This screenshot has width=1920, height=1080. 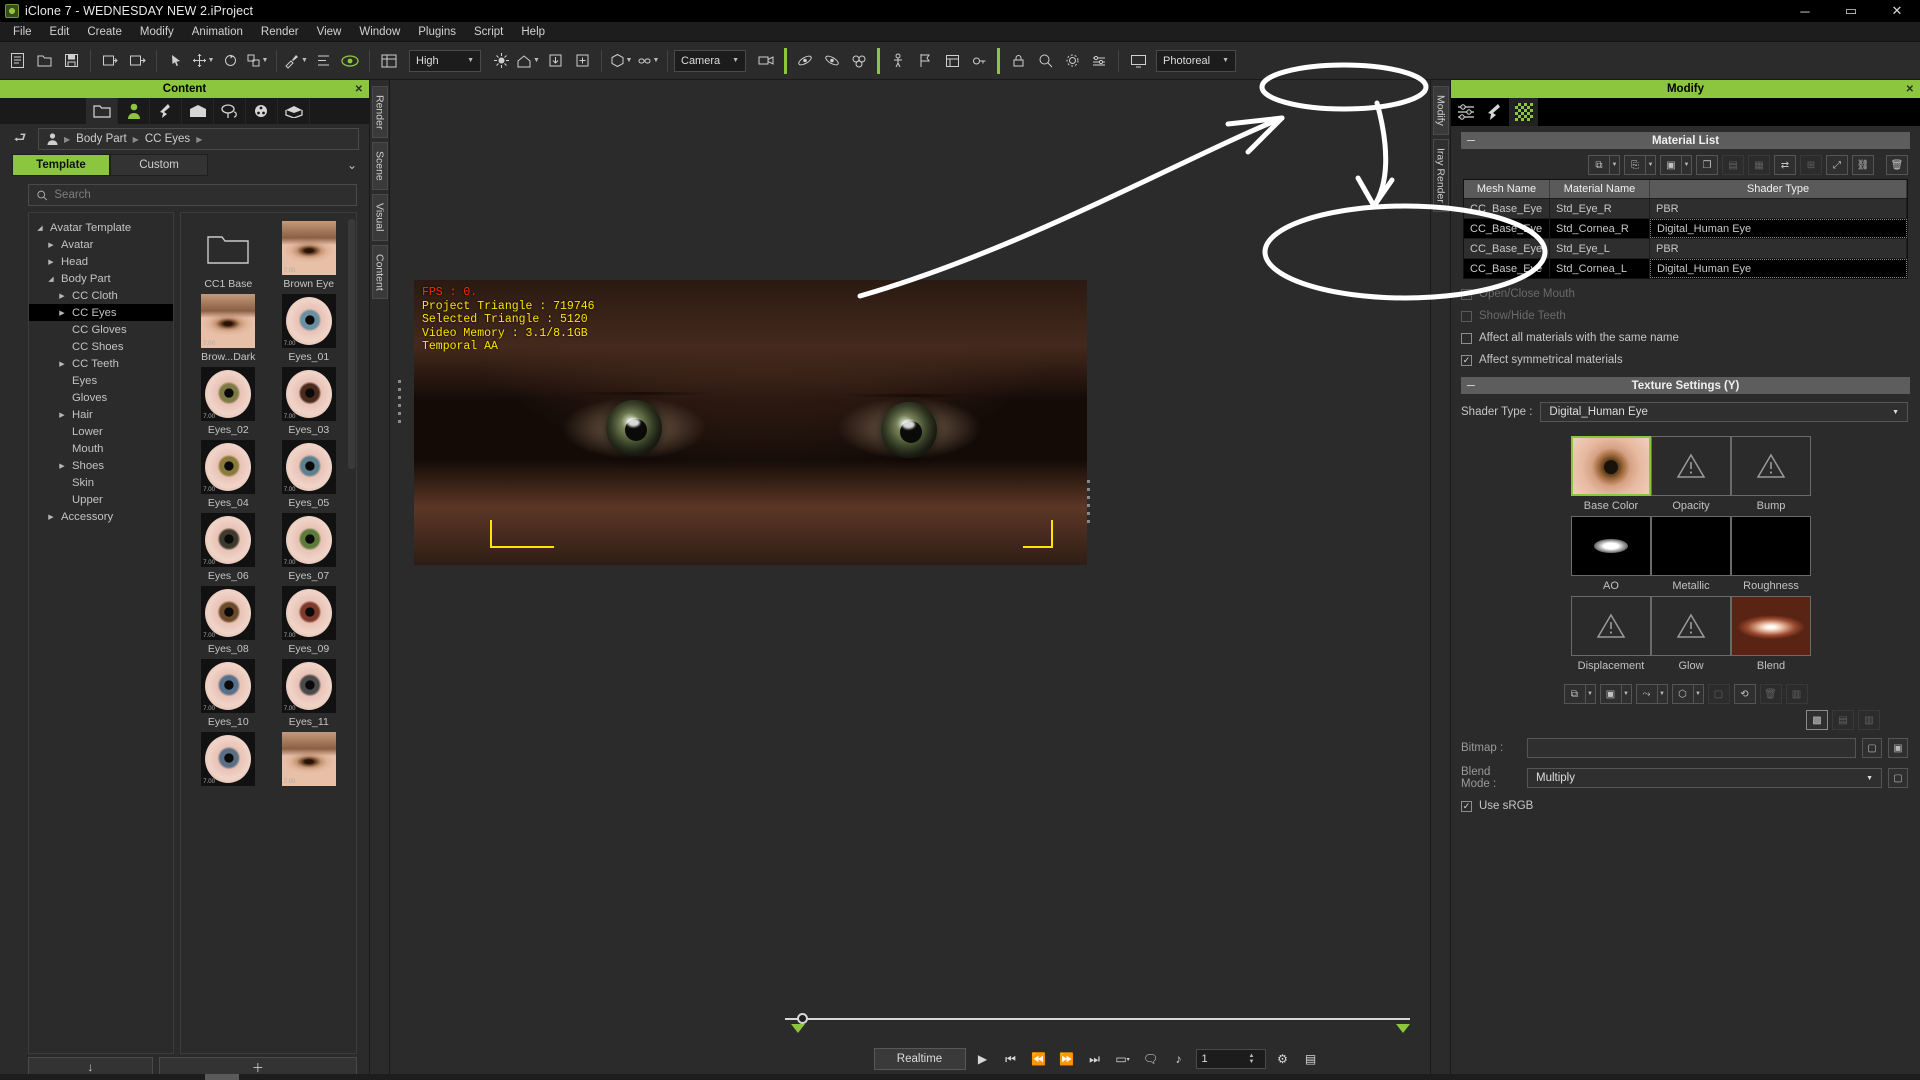 I want to click on tree-item-shoes: ▶ Shoes, so click(x=101, y=465).